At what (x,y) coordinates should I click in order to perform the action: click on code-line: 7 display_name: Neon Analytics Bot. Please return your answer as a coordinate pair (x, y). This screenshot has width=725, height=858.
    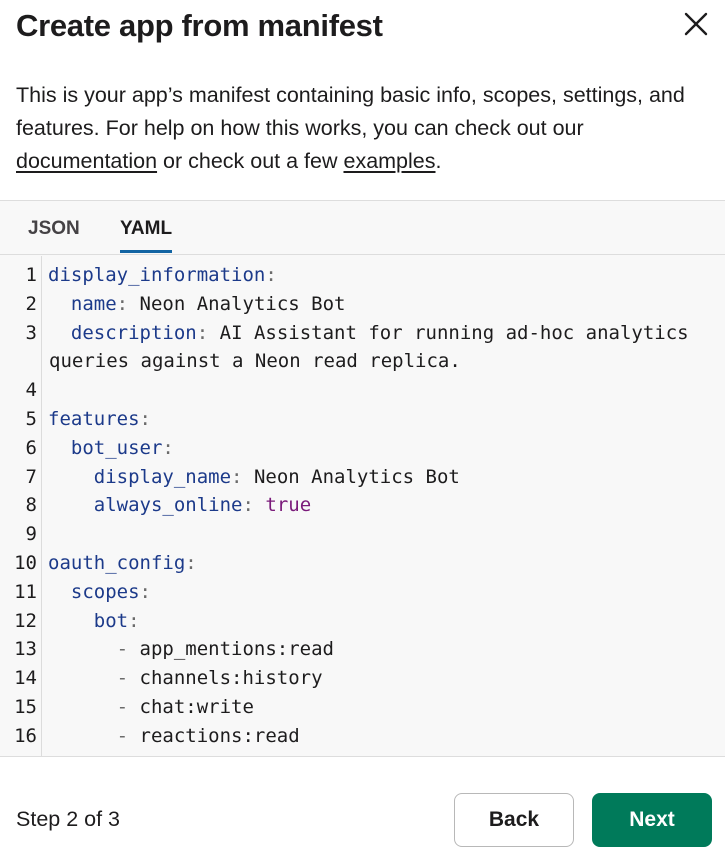
    Looking at the image, I should click on (362, 477).